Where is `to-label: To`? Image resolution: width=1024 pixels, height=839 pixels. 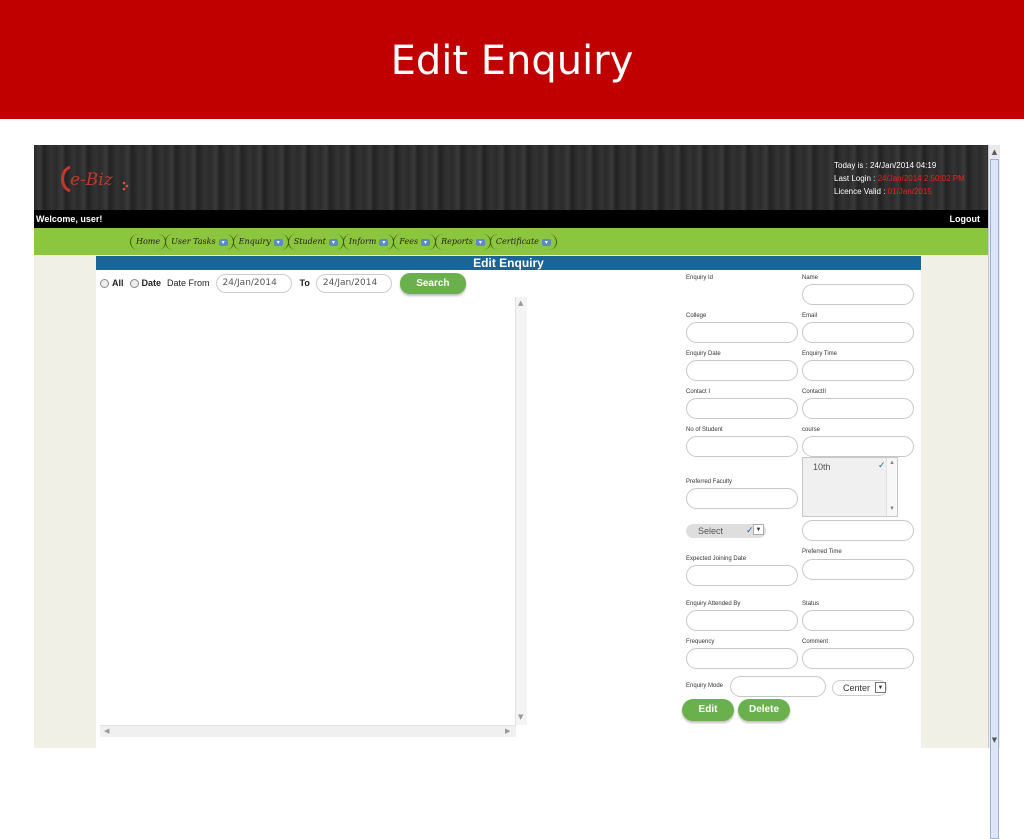 to-label: To is located at coordinates (304, 283).